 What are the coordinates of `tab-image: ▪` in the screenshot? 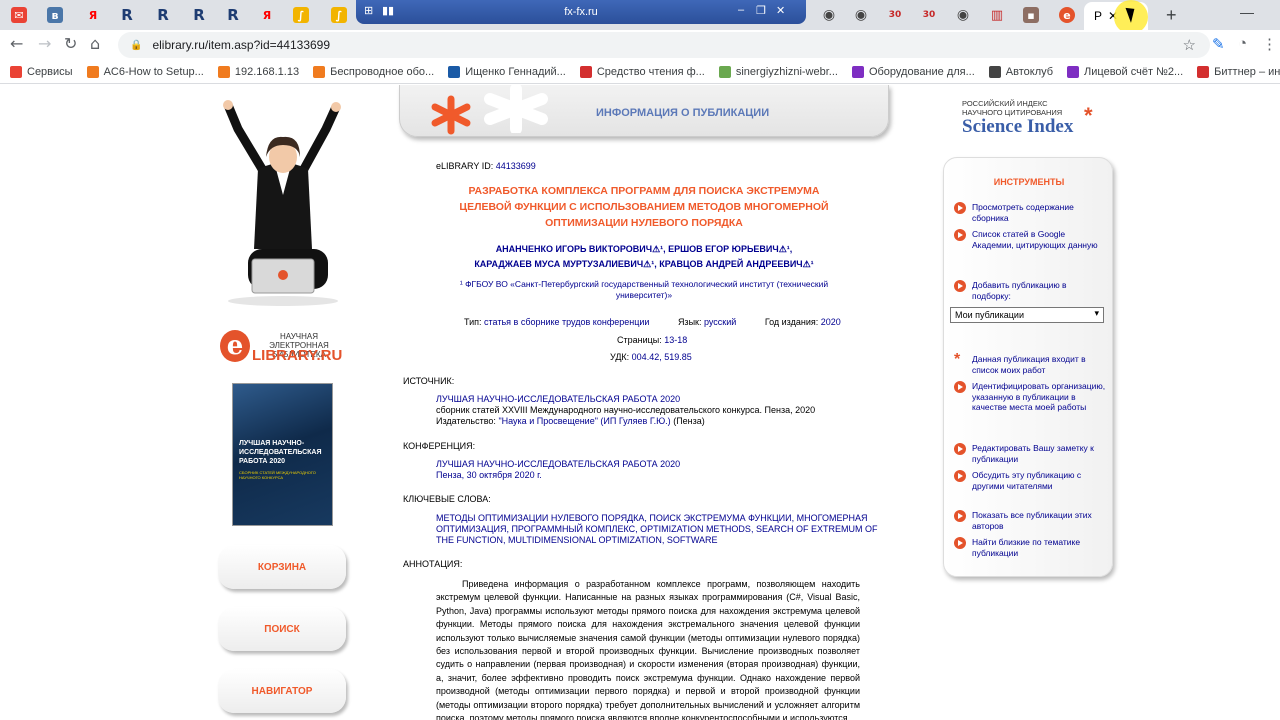 It's located at (1031, 15).